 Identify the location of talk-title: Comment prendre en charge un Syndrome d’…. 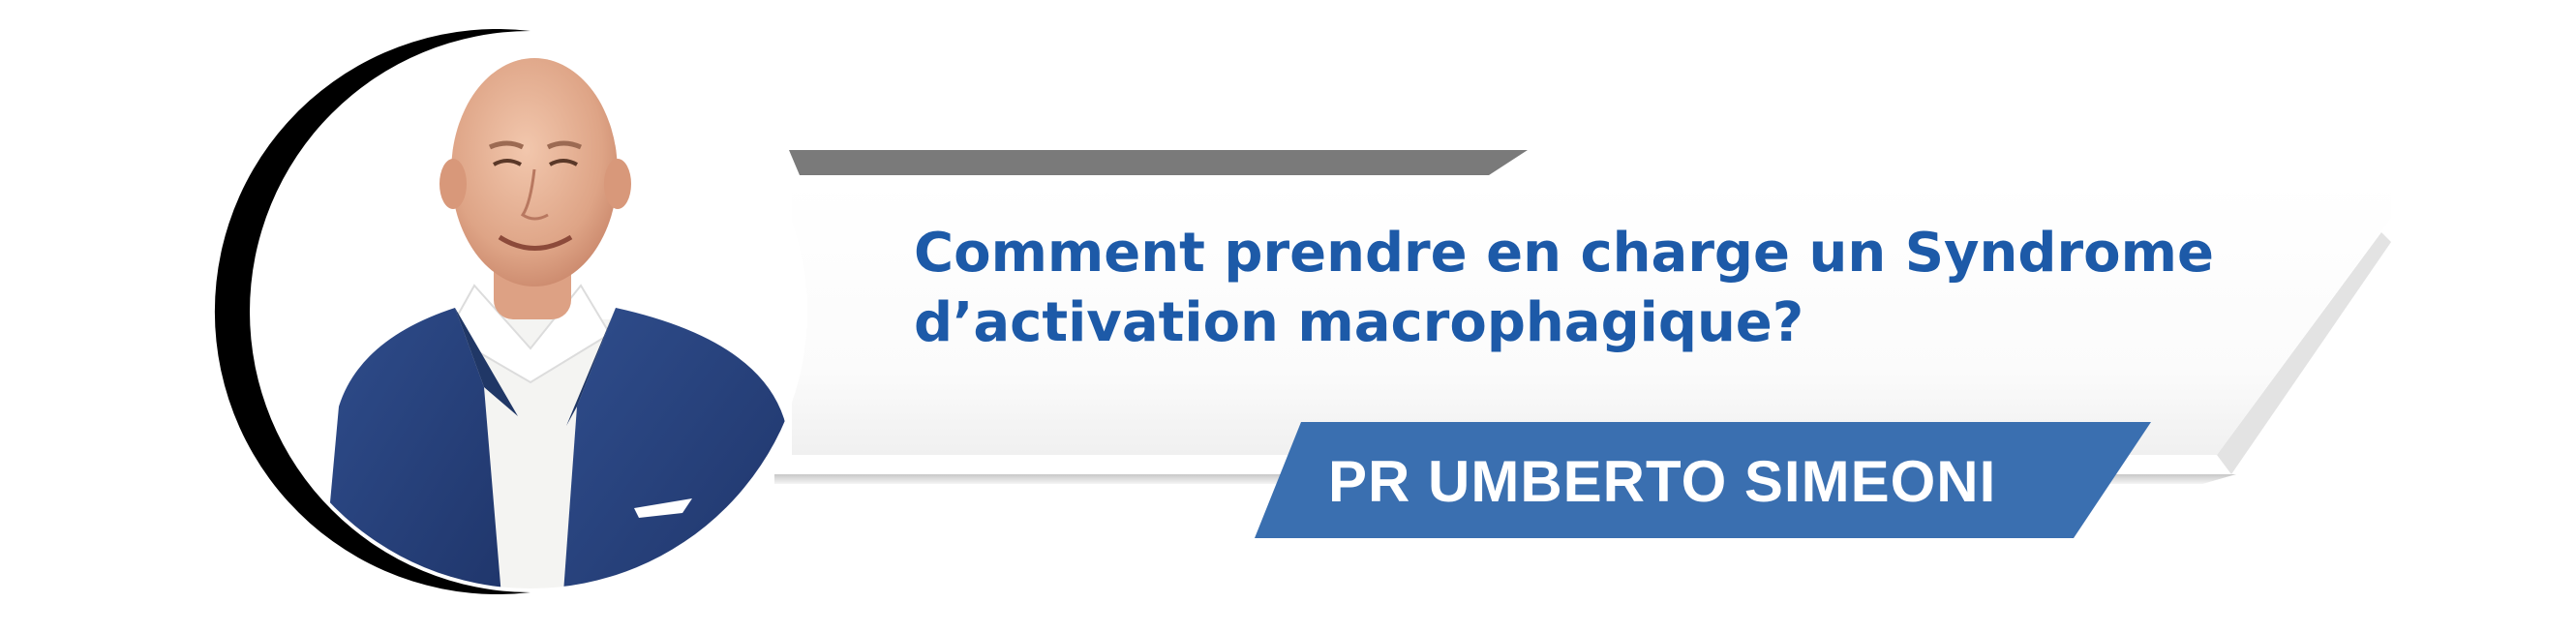
(1564, 288).